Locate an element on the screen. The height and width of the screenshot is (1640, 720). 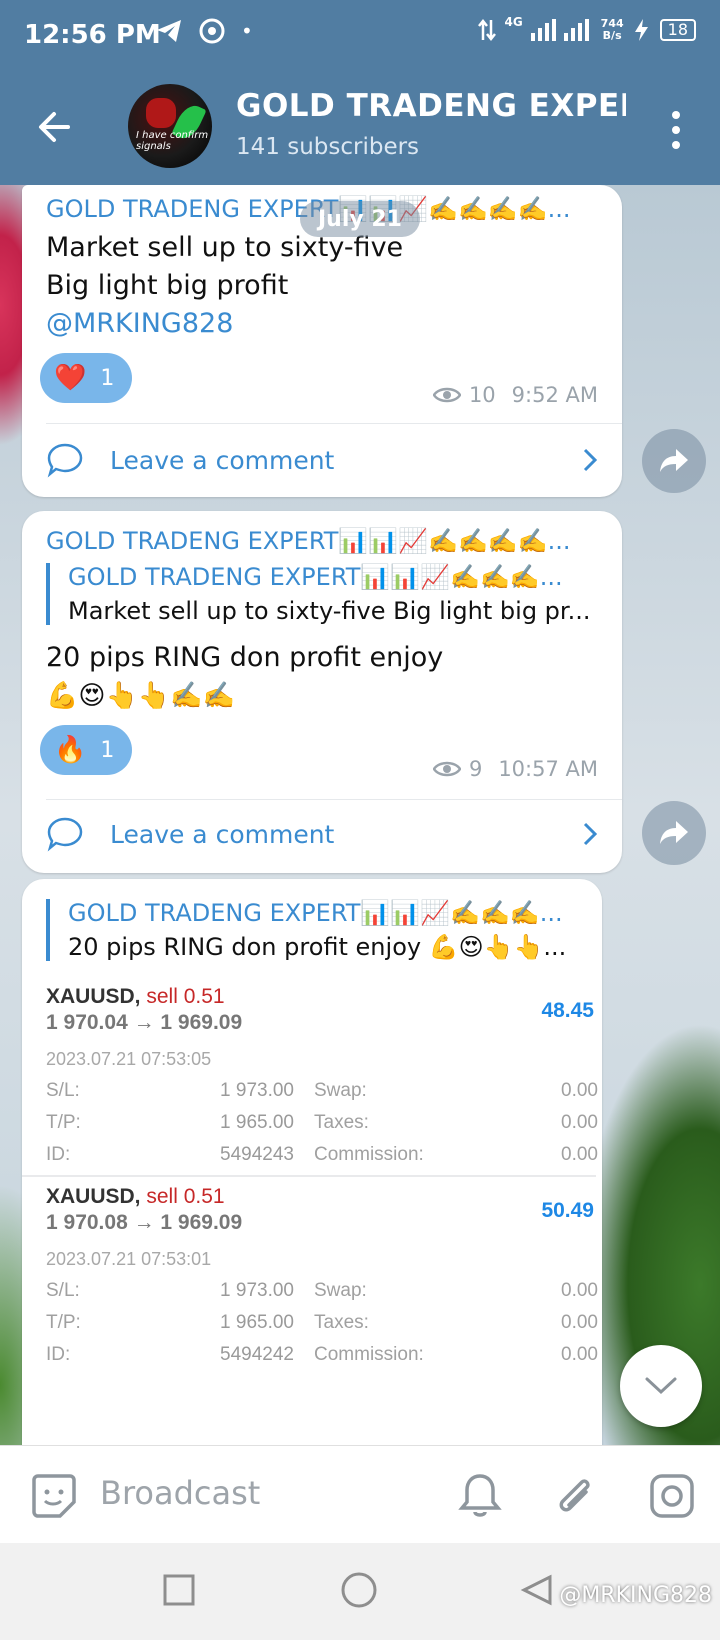
trade-row-id: ID: 5494243 Commission: 0.00 is located at coordinates (322, 1154).